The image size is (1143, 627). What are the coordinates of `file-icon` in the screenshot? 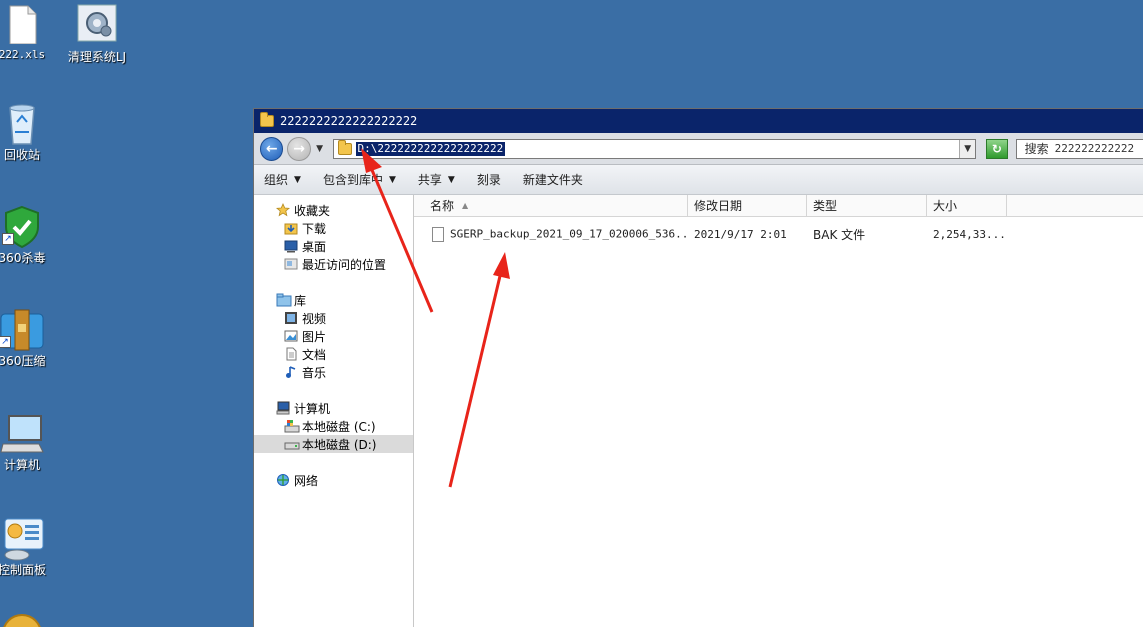 It's located at (438, 234).